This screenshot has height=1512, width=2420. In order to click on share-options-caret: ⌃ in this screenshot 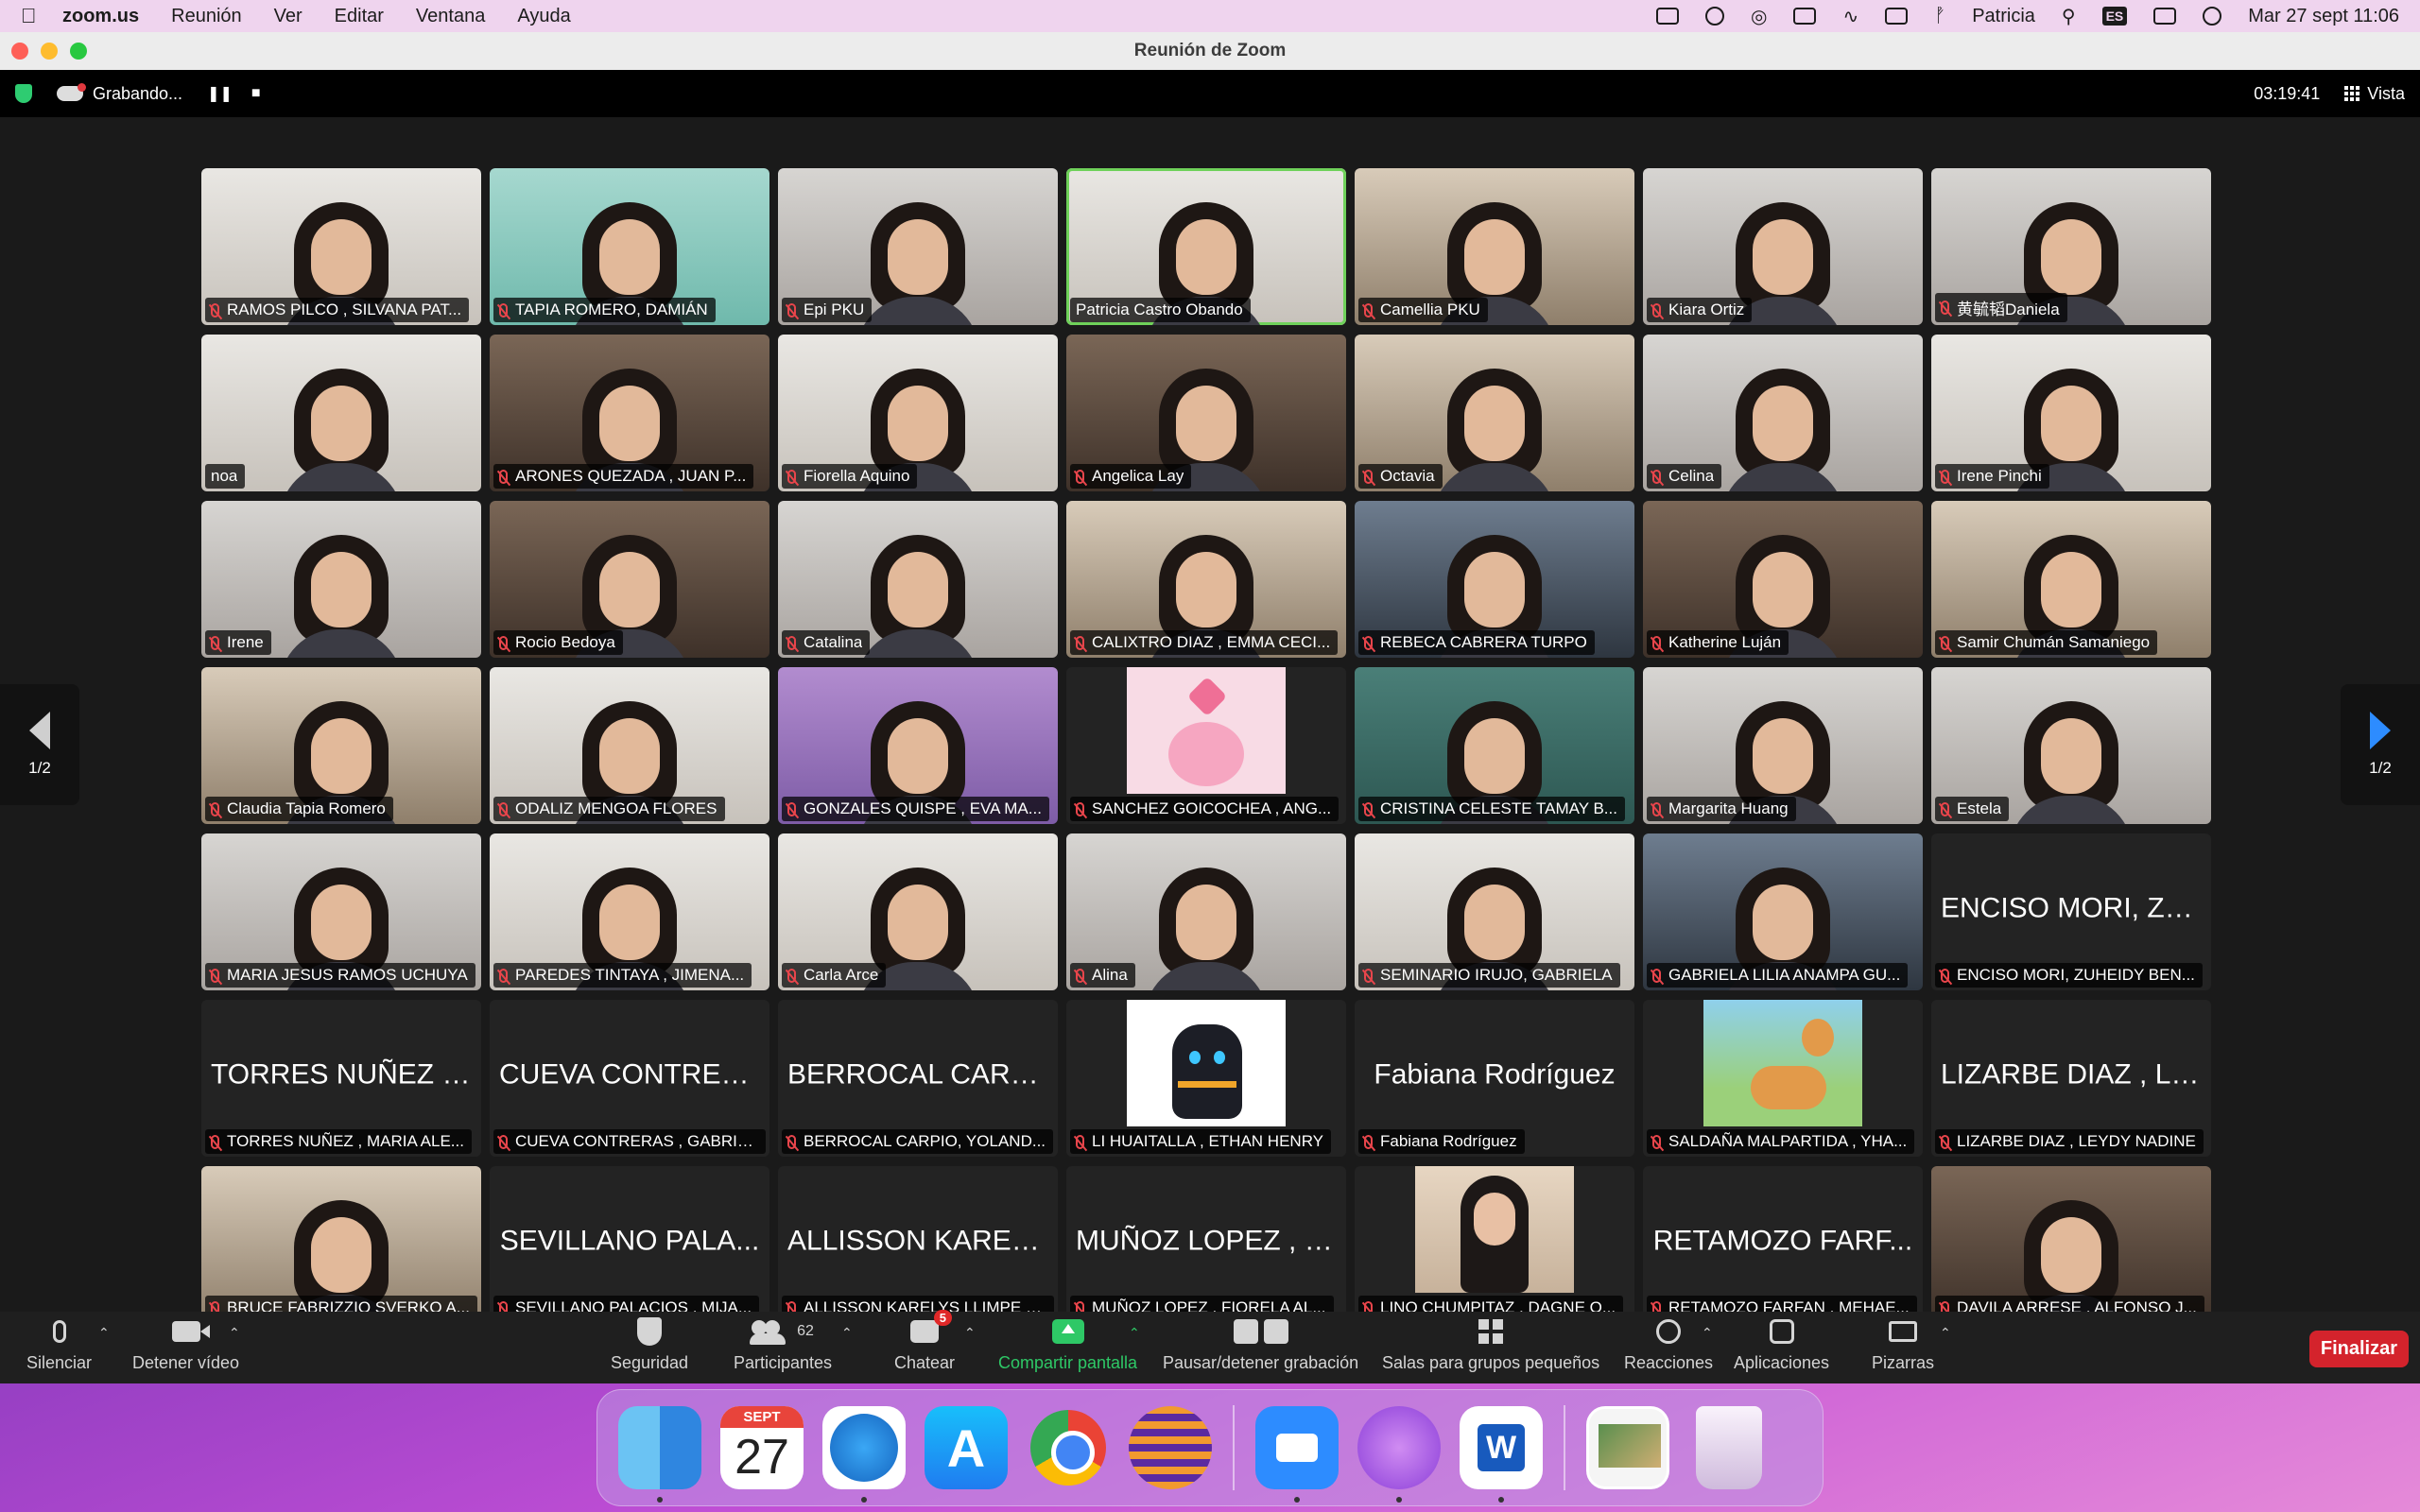, I will do `click(1134, 1333)`.